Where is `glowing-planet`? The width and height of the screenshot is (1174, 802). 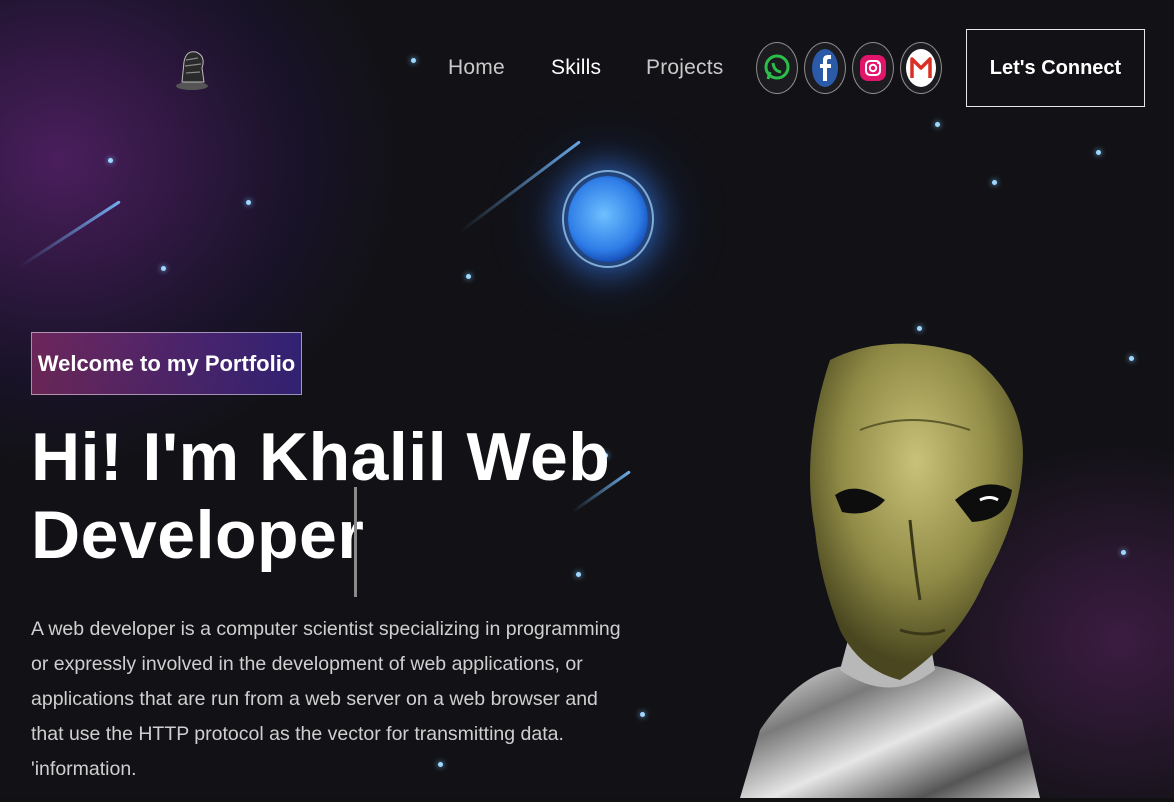 glowing-planet is located at coordinates (608, 219).